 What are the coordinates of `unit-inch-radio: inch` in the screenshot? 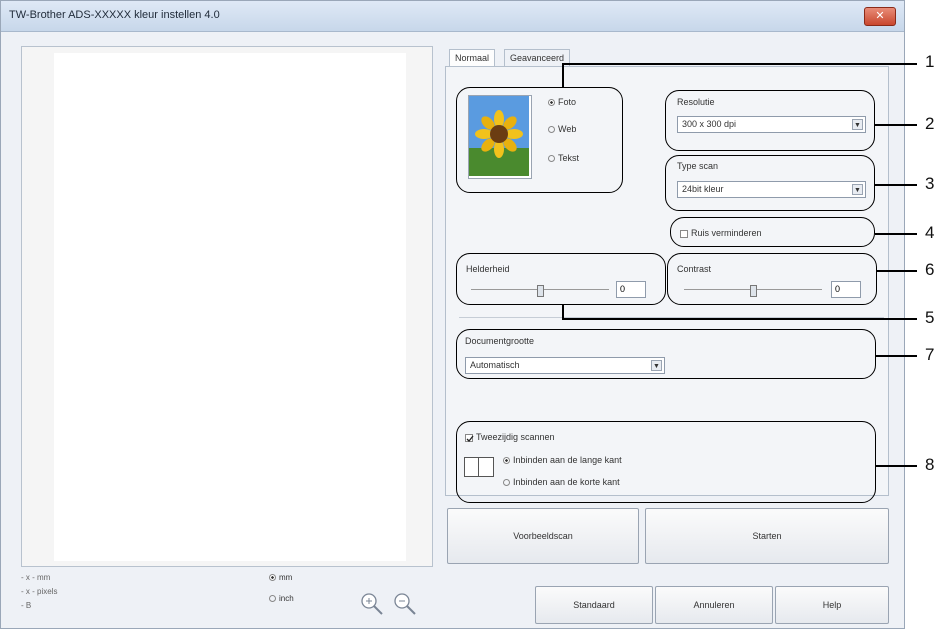 It's located at (281, 598).